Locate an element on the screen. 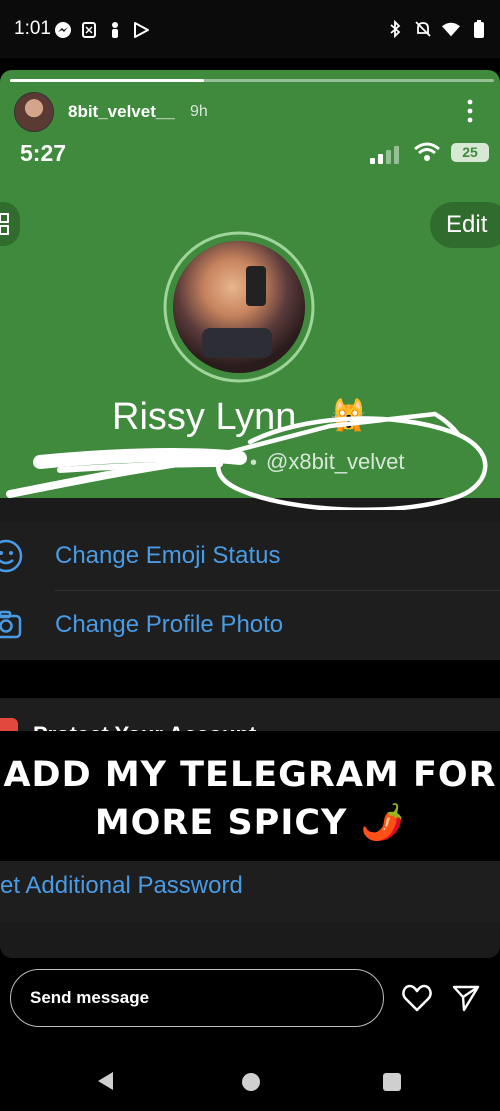 Image resolution: width=500 pixels, height=1111 pixels. notification-box-icon is located at coordinates (89, 30).